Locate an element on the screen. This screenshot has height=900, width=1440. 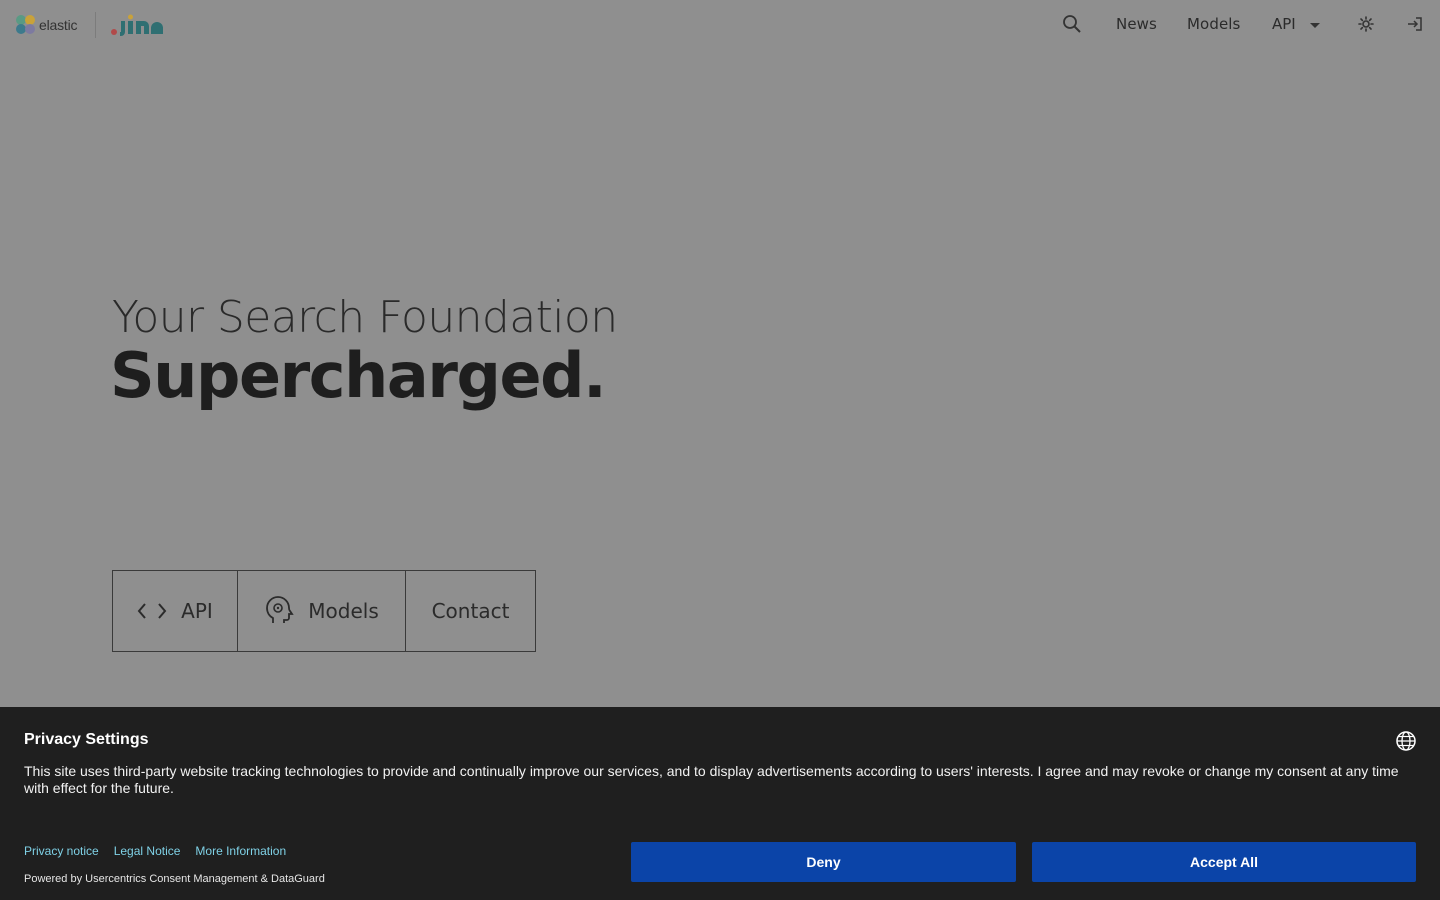
accept-all-button: Accept All is located at coordinates (1224, 862).